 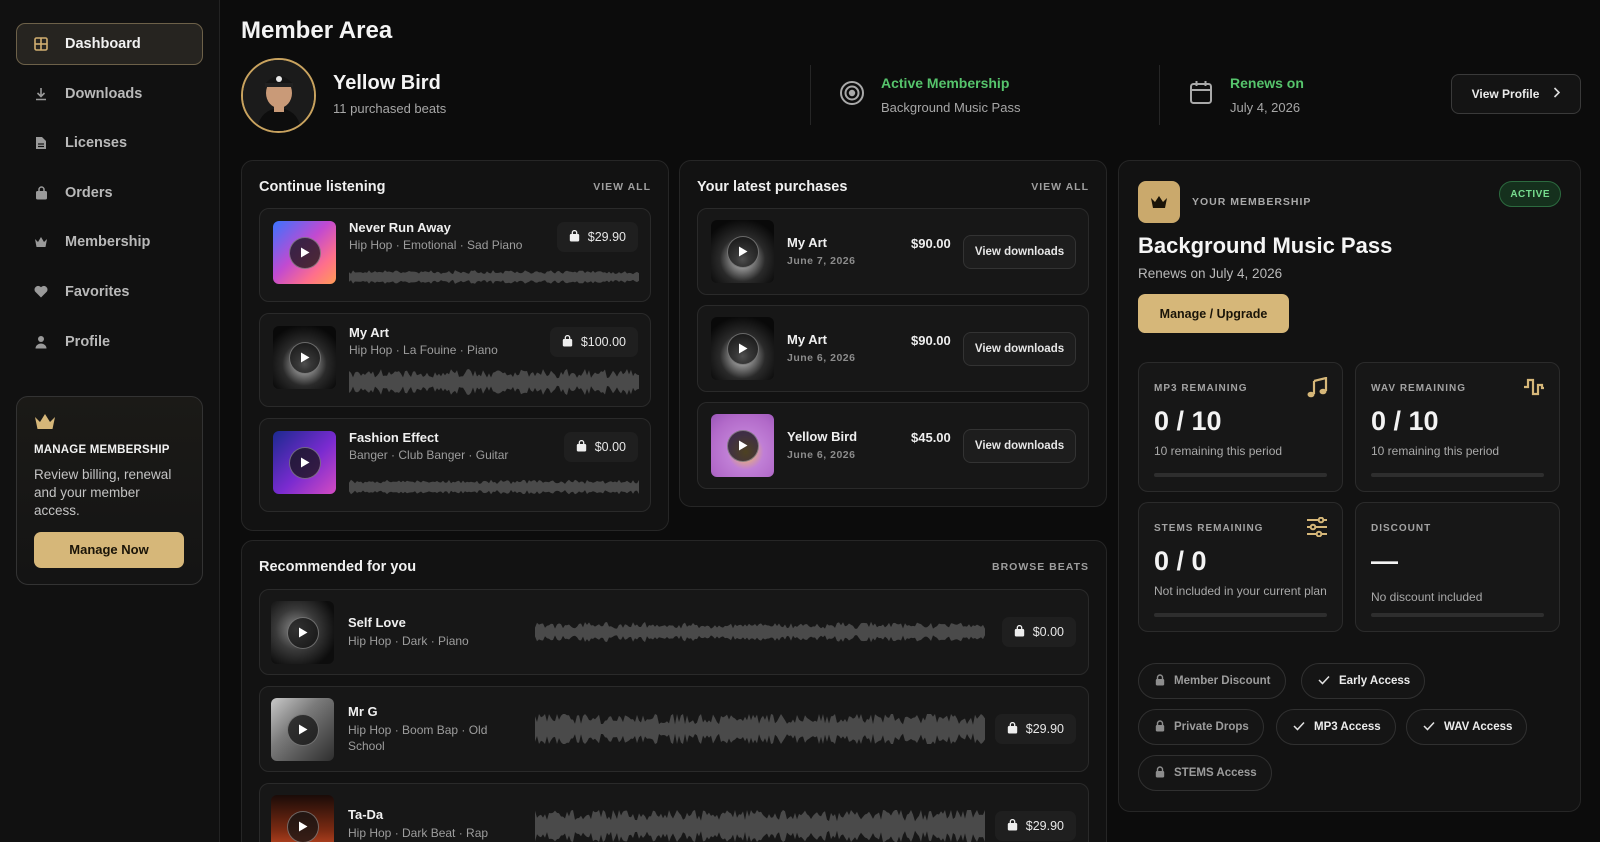 I want to click on track-meta: Banger · Club Banger · Guitar, so click(x=429, y=455).